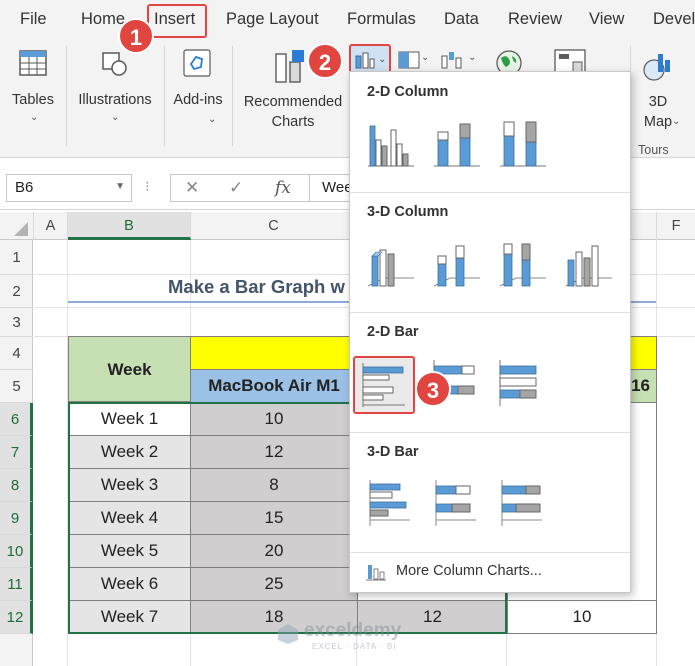 This screenshot has width=695, height=666. Describe the element at coordinates (16, 419) in the screenshot. I see `row-header-6: 6` at that location.